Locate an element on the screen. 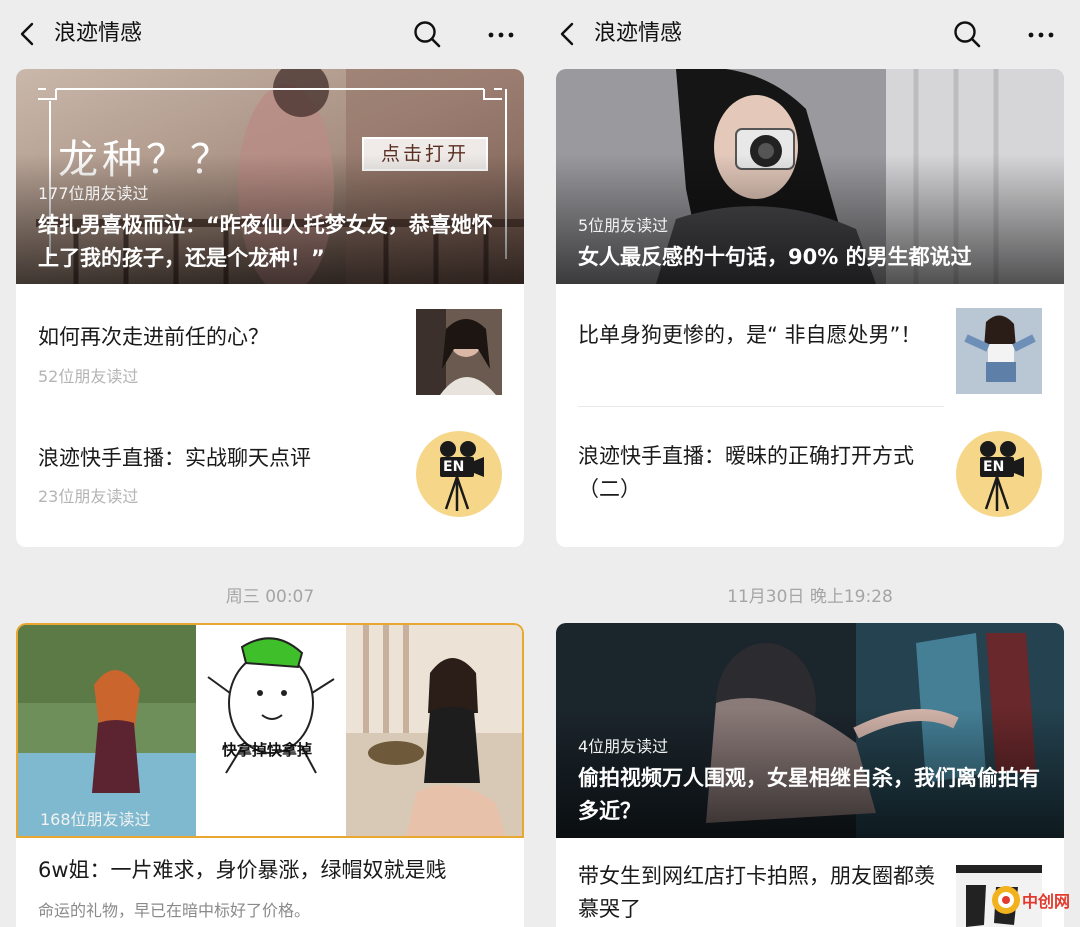 Image resolution: width=1080 pixels, height=927 pixels. hero-title: 女人最反感的十句话，90% 的男生都说过 is located at coordinates (775, 257).